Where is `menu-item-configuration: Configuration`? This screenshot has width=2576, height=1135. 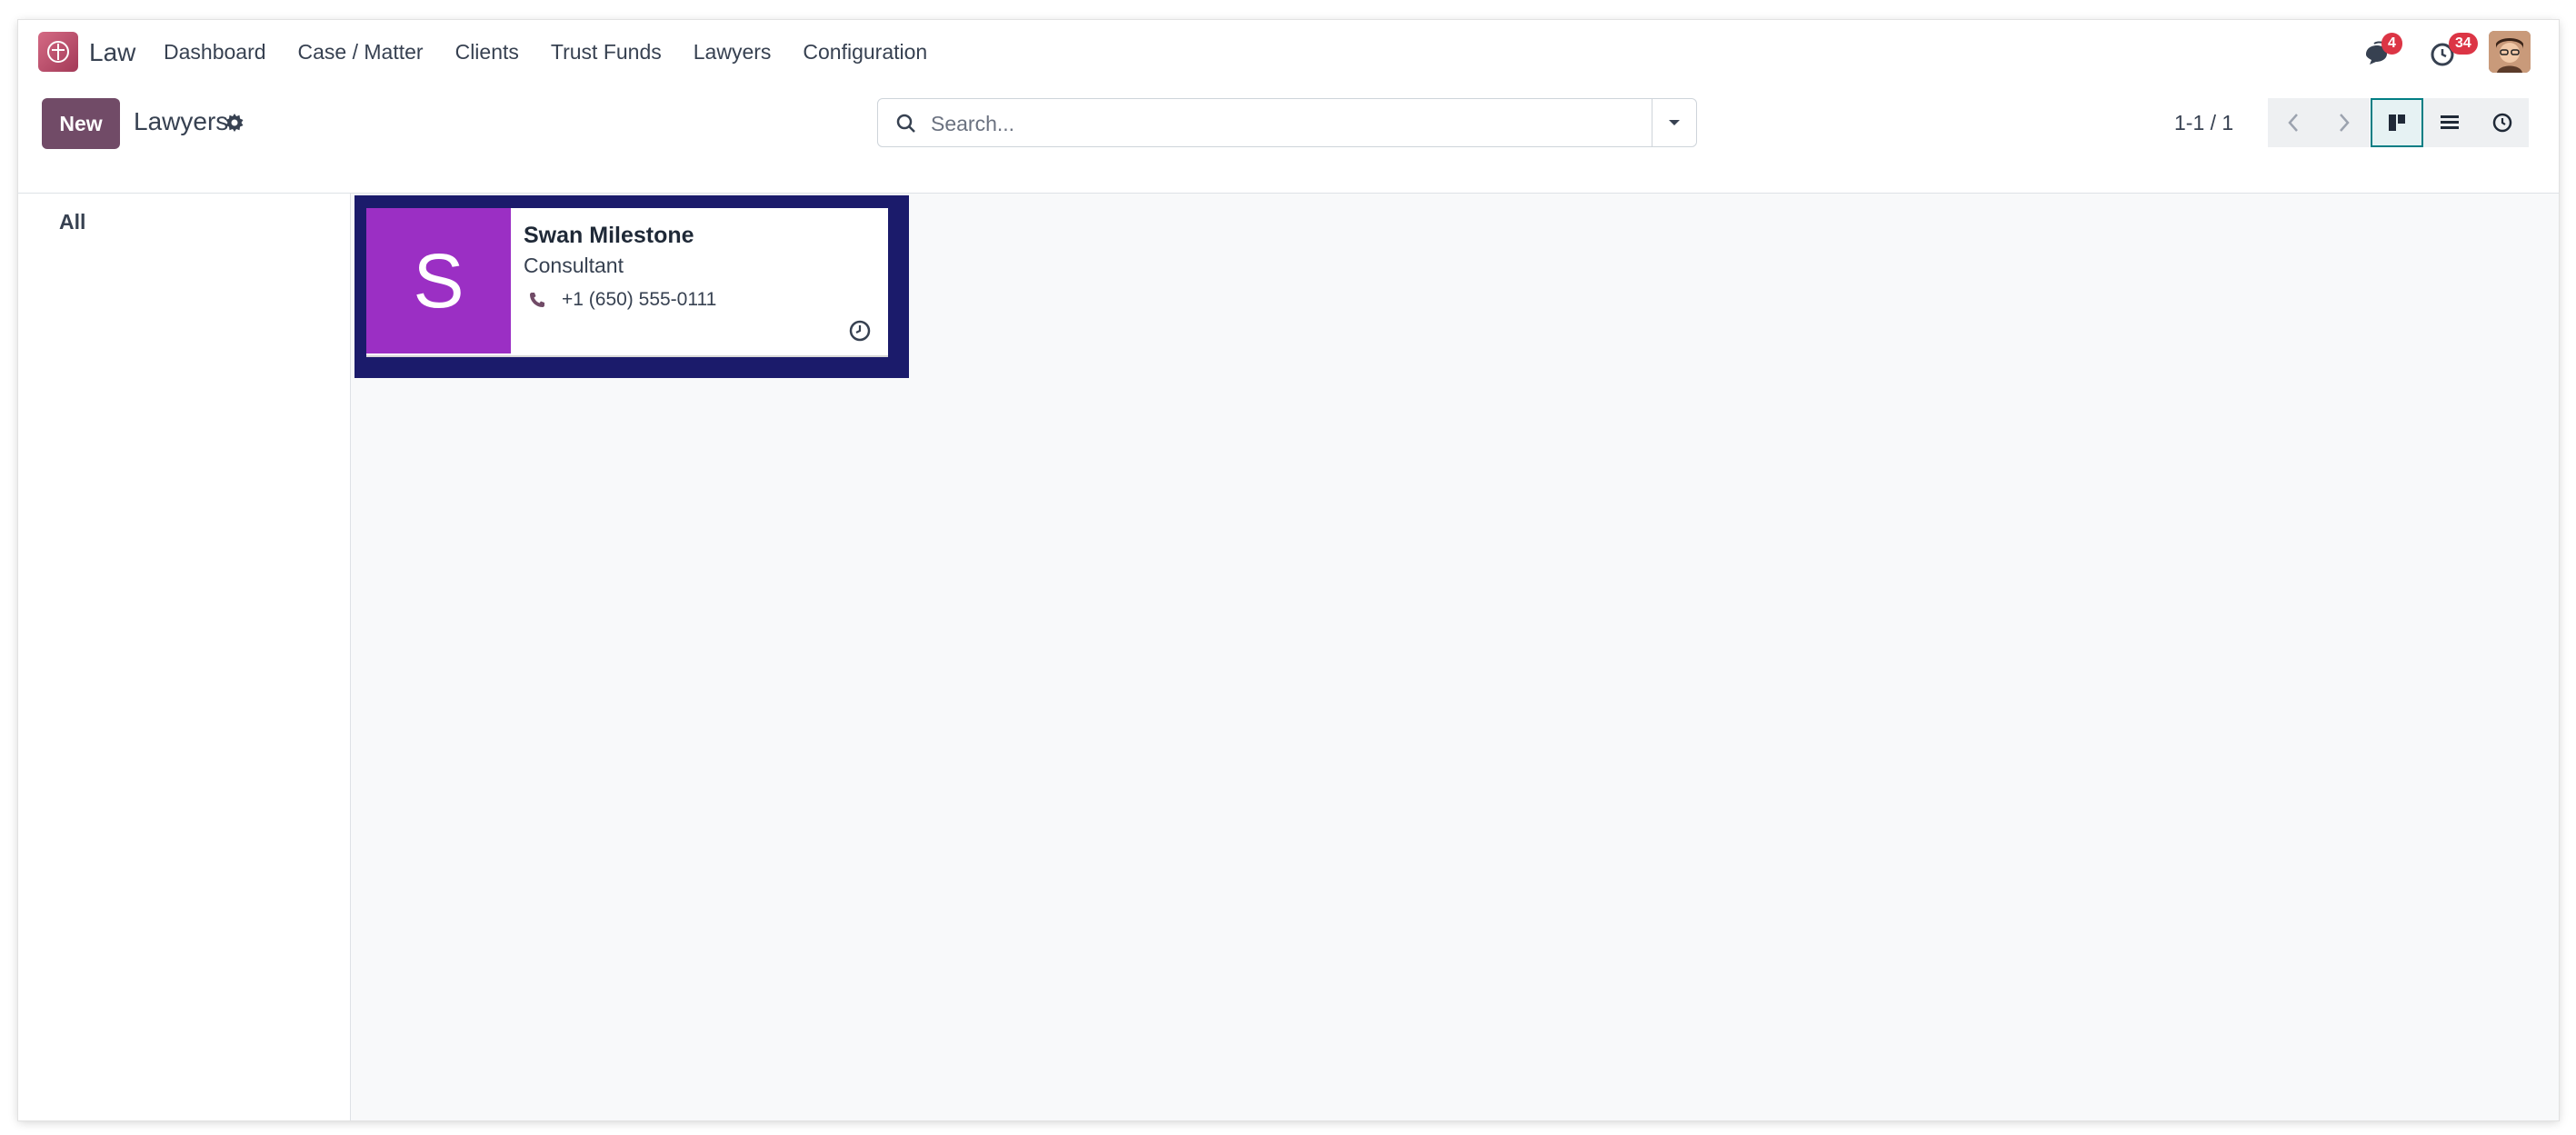 menu-item-configuration: Configuration is located at coordinates (865, 52).